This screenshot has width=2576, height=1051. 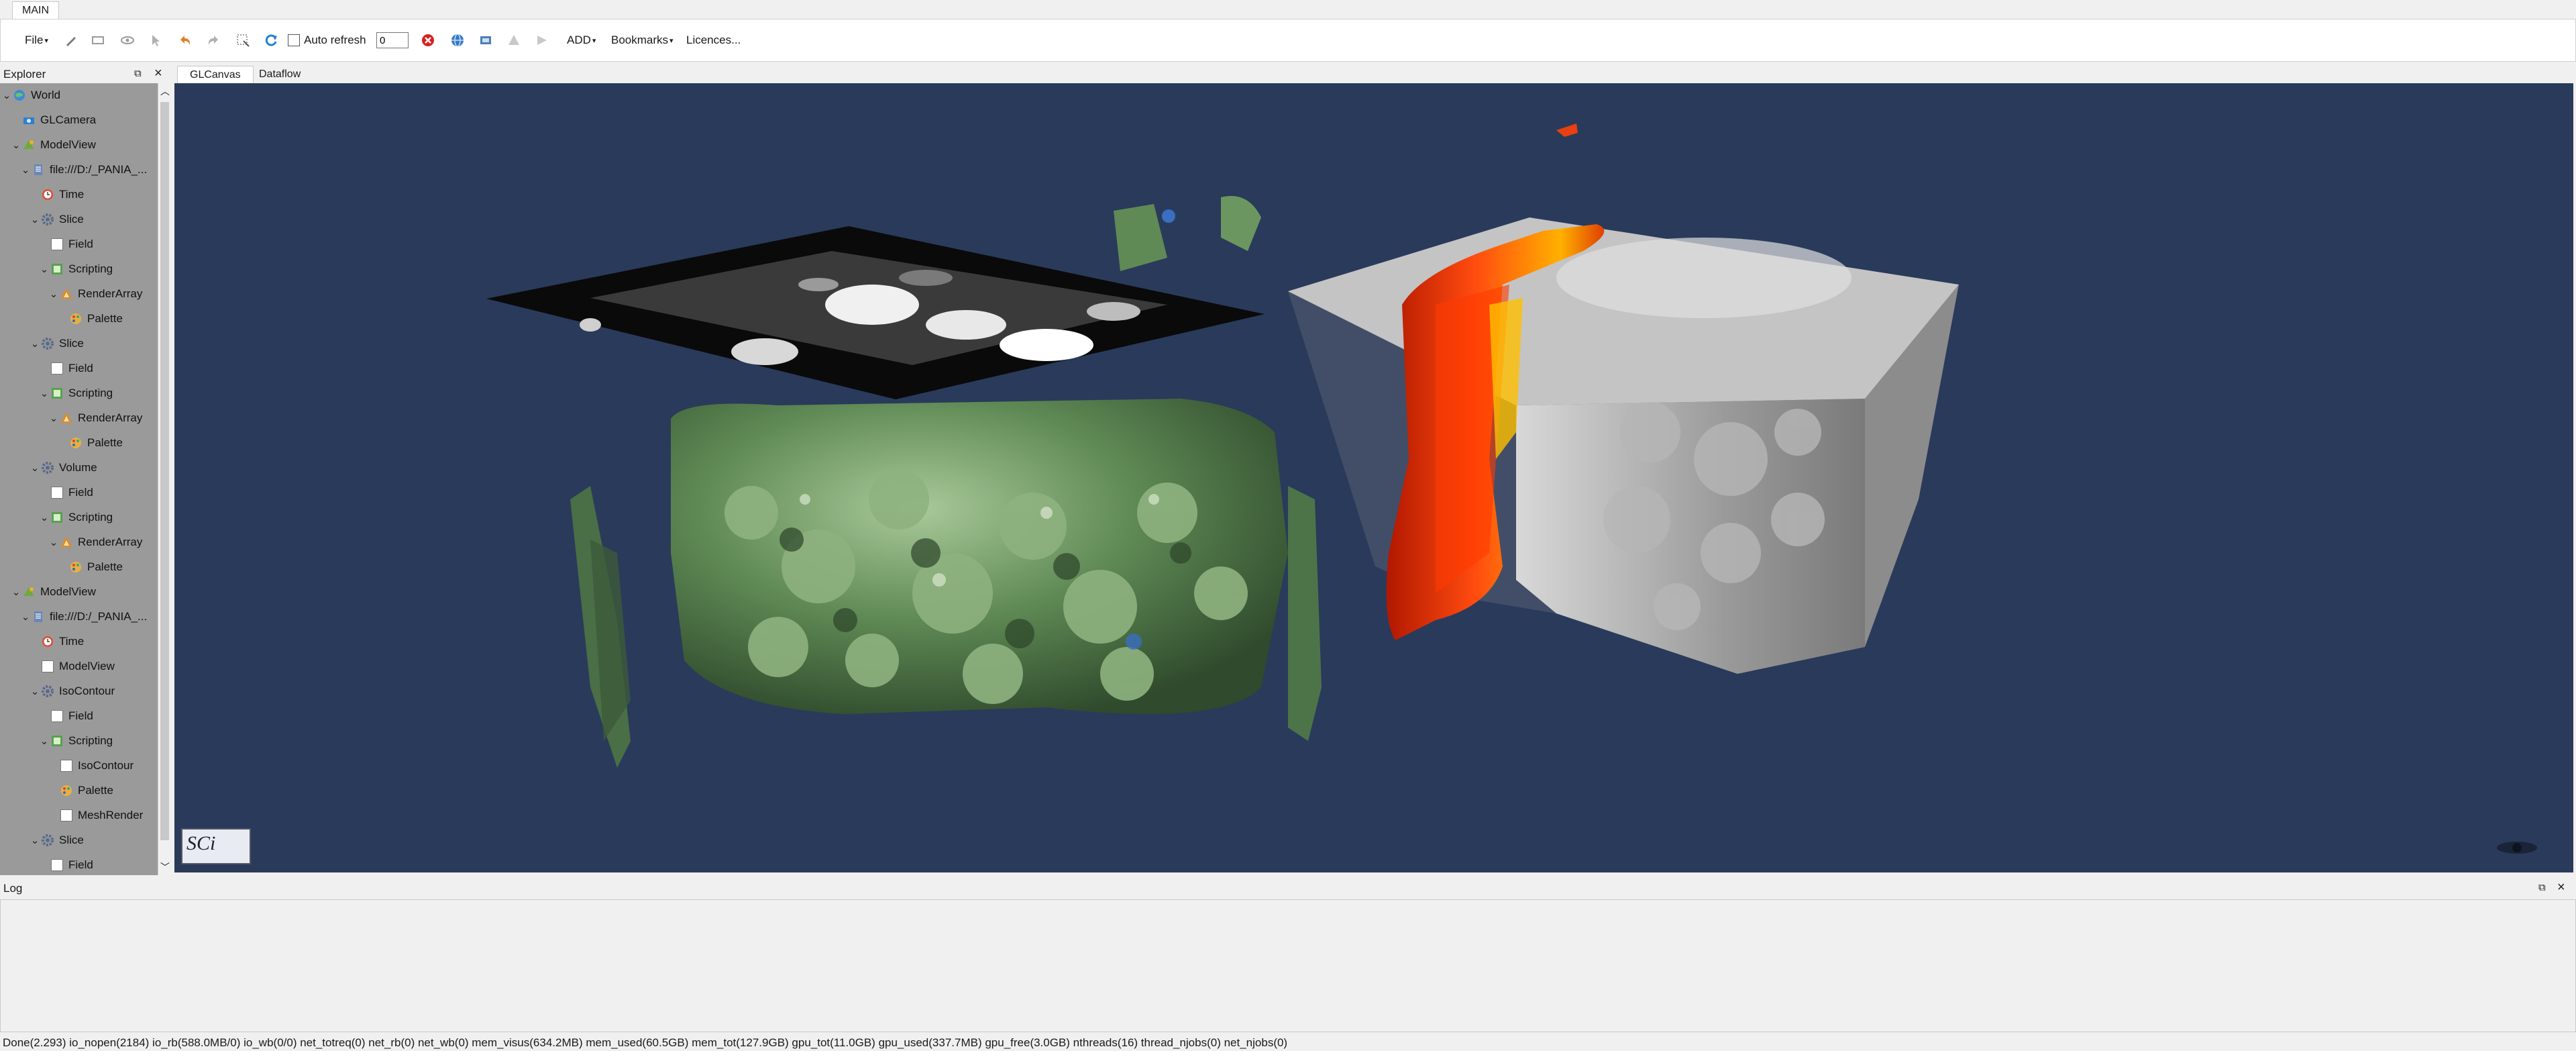 I want to click on auto-refresh-box, so click(x=294, y=40).